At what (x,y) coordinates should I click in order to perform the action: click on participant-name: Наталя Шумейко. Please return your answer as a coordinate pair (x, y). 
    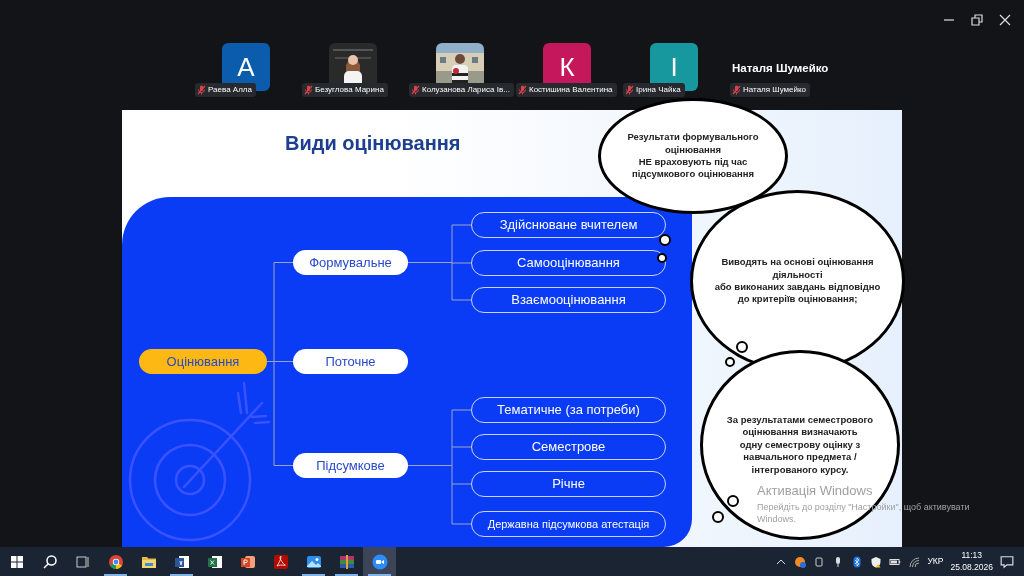
    Looking at the image, I should click on (780, 68).